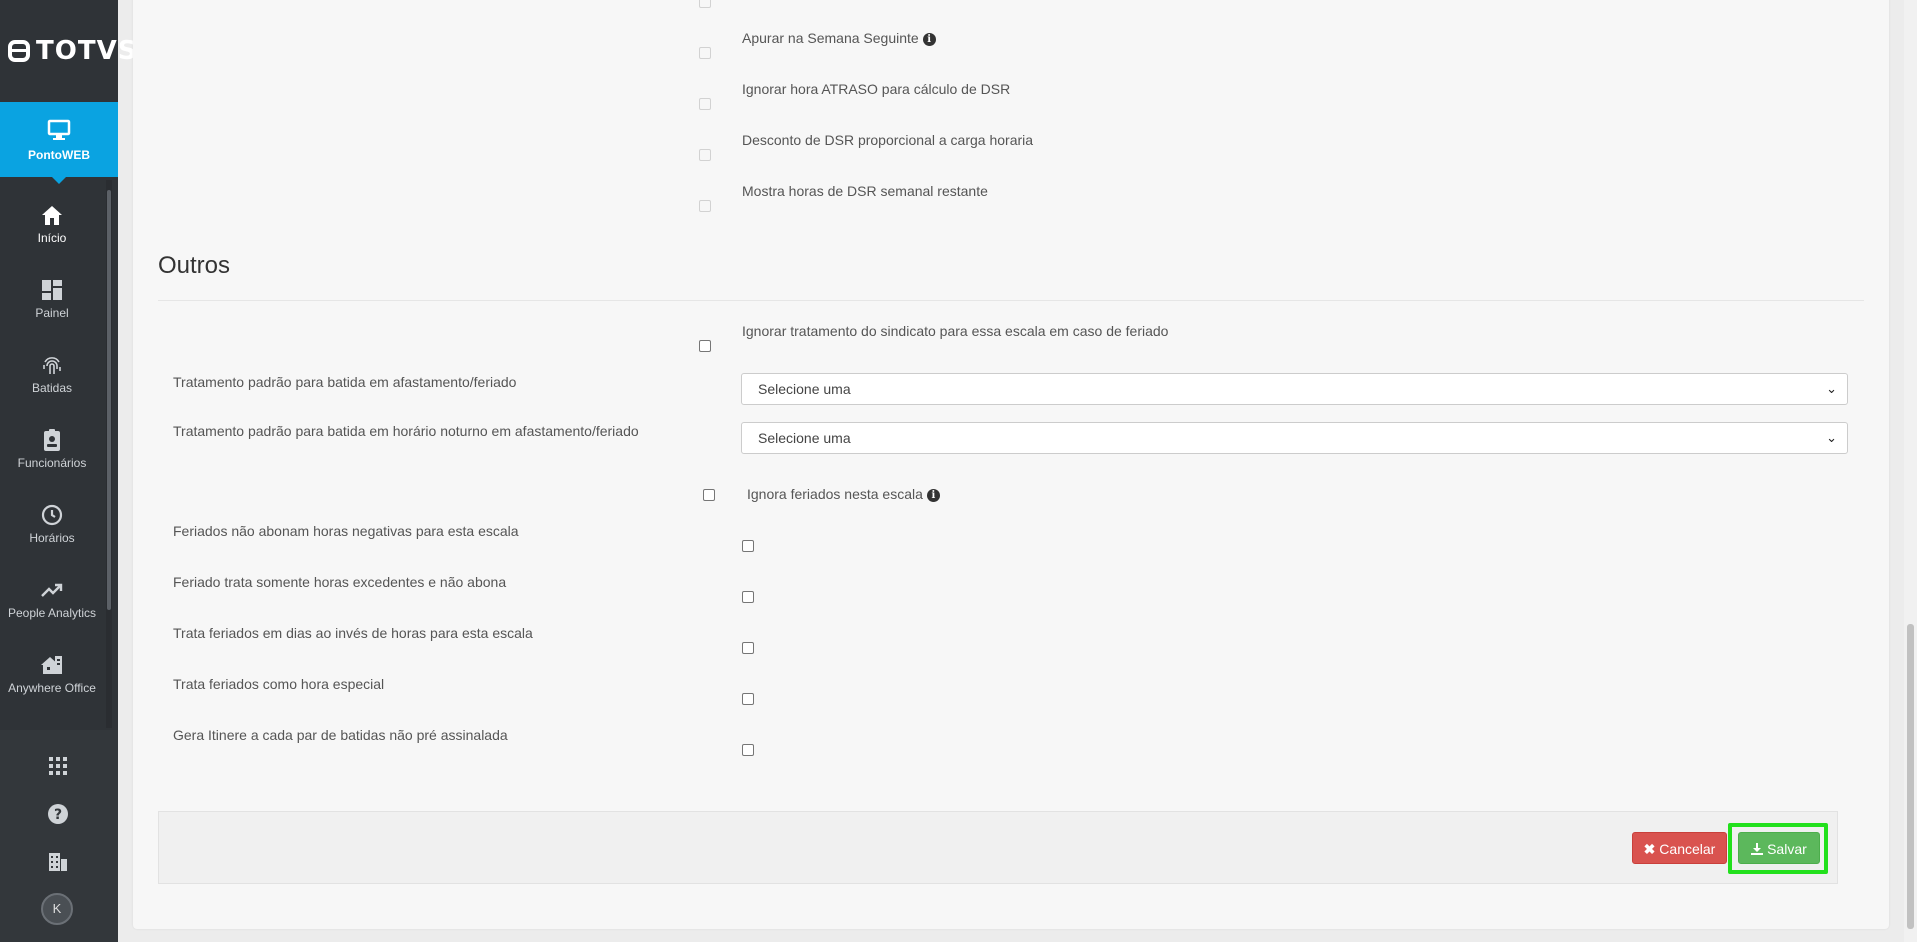  I want to click on trend-icon, so click(52, 590).